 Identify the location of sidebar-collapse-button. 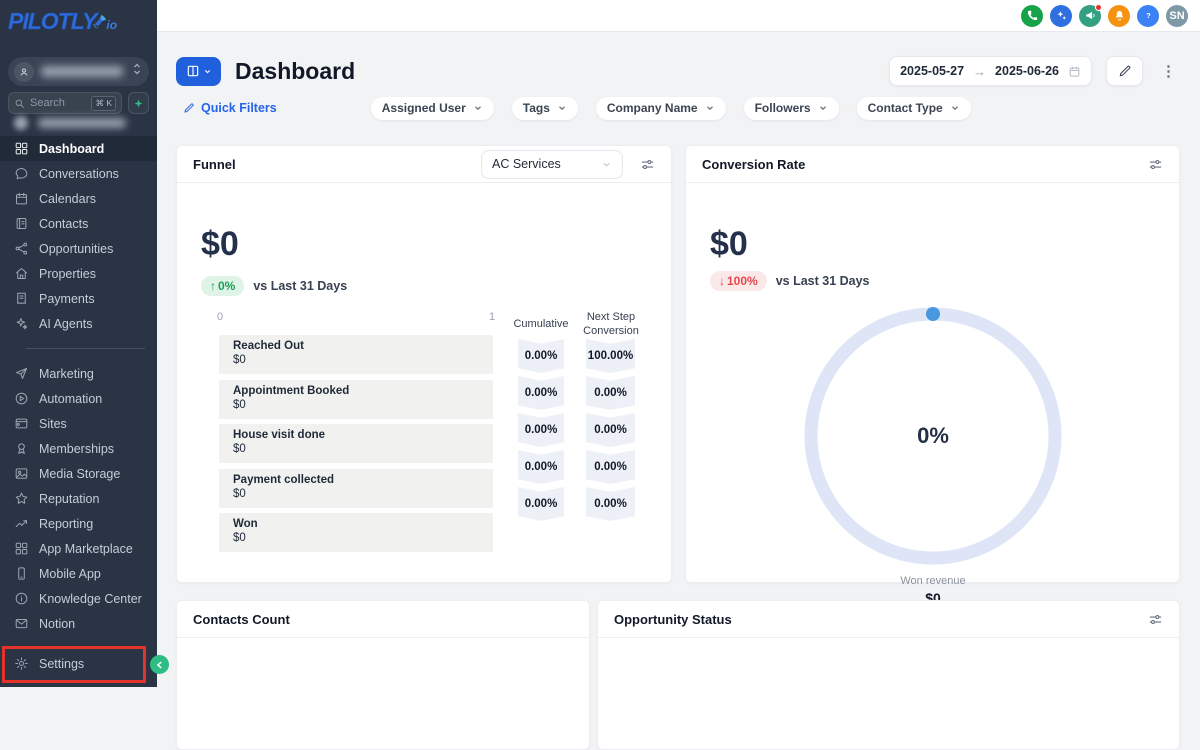
(159, 664).